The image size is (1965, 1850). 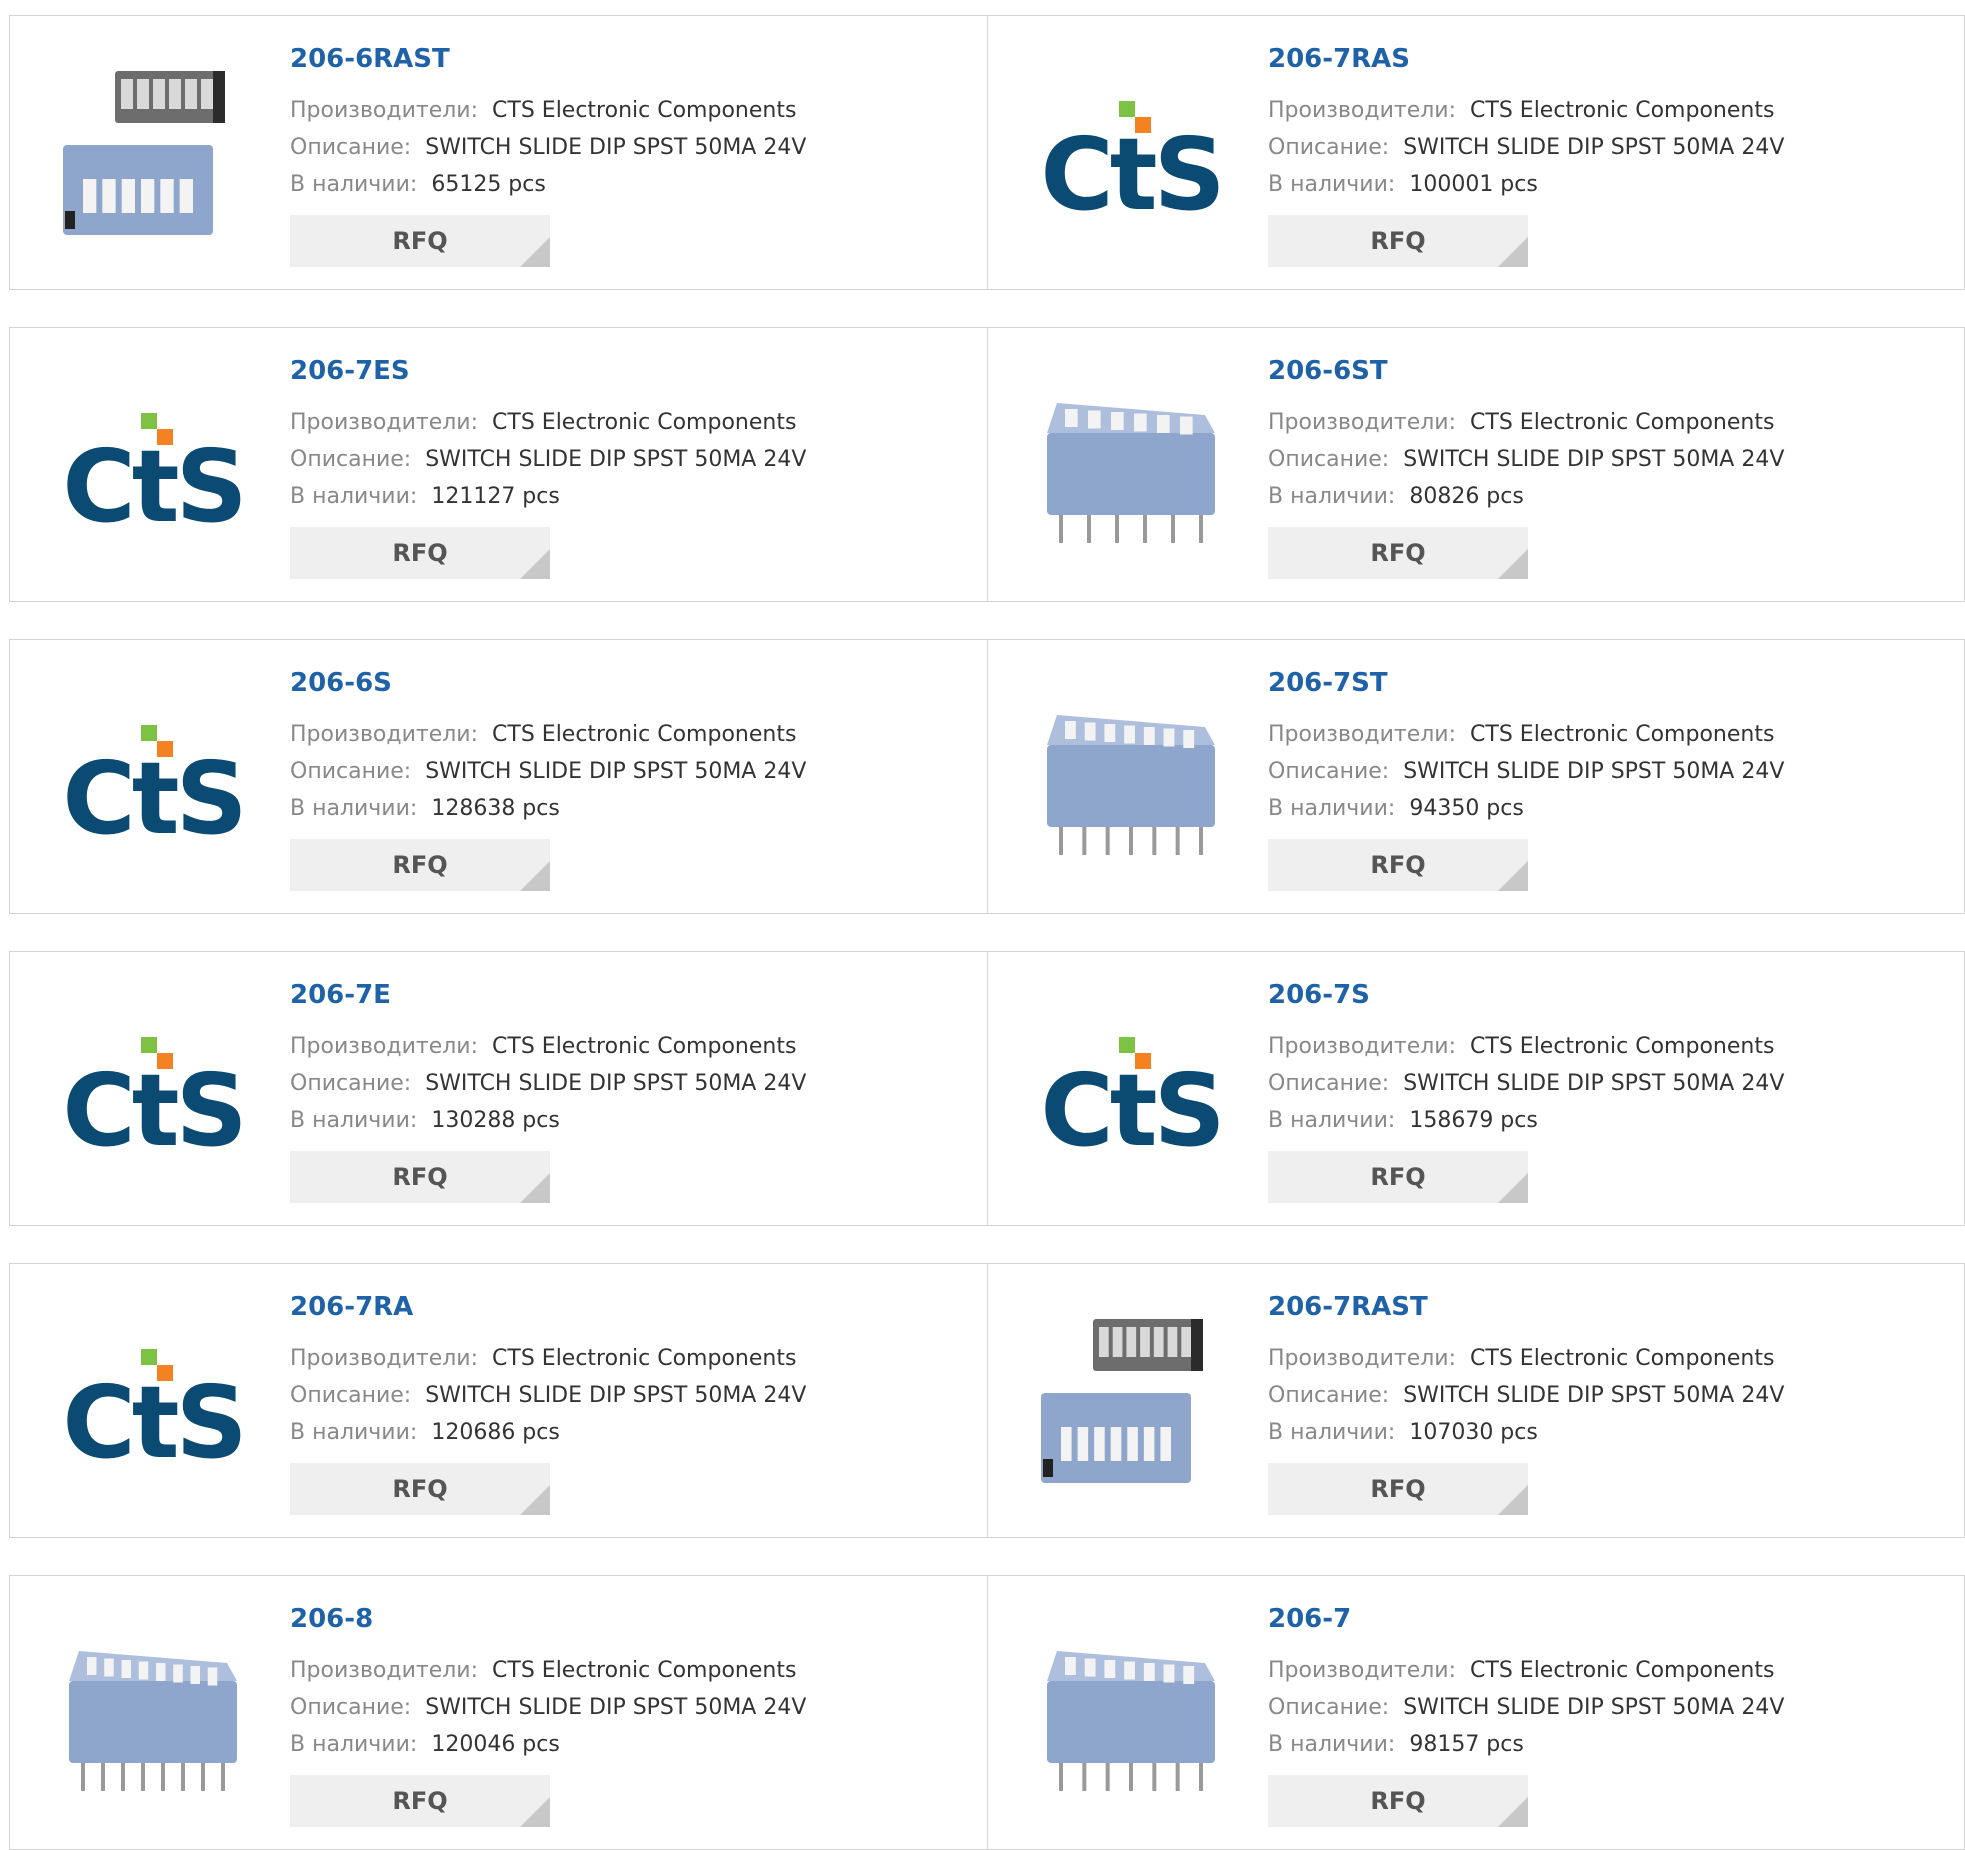 What do you see at coordinates (495, 808) in the screenshot?
I see `stock-value: 128638 pcs` at bounding box center [495, 808].